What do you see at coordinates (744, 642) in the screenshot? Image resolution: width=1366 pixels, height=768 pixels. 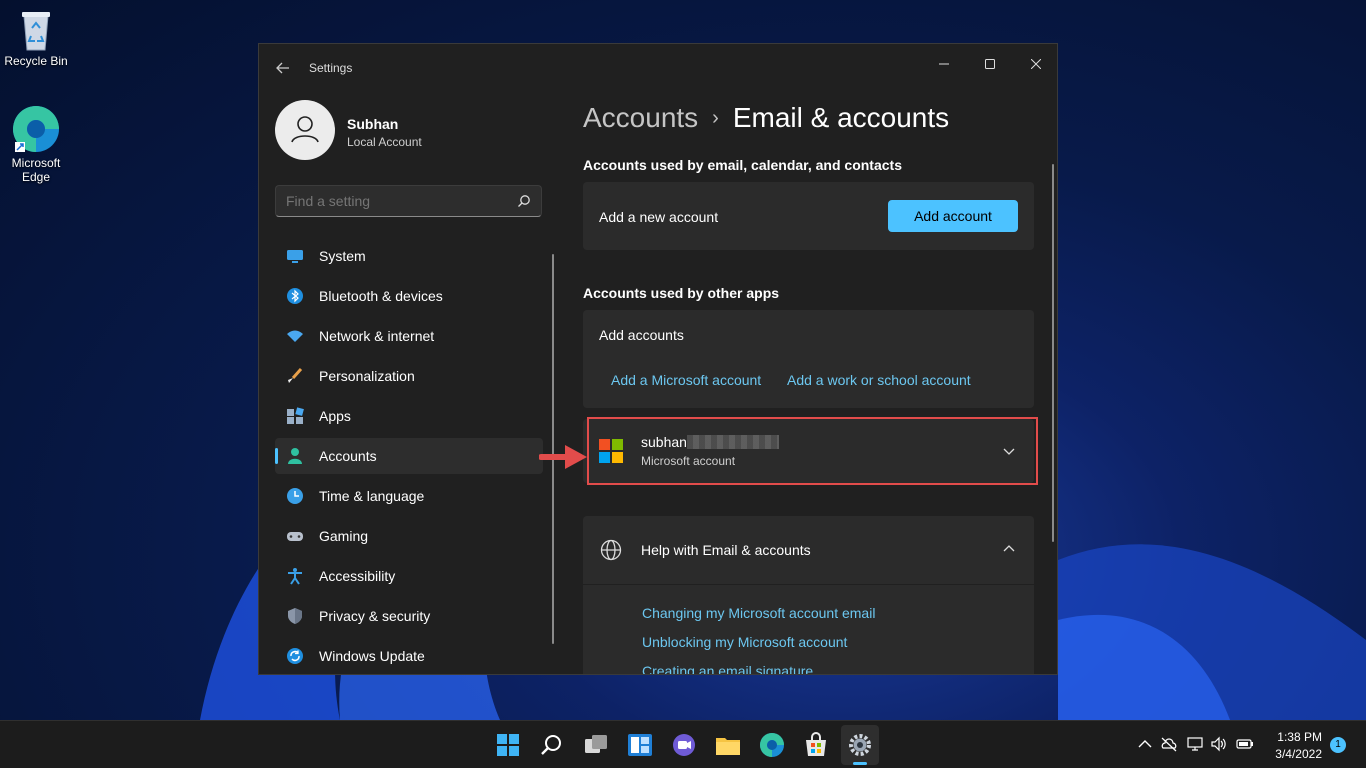 I see `help-link-unblock-account: Unblocking my Microsoft account` at bounding box center [744, 642].